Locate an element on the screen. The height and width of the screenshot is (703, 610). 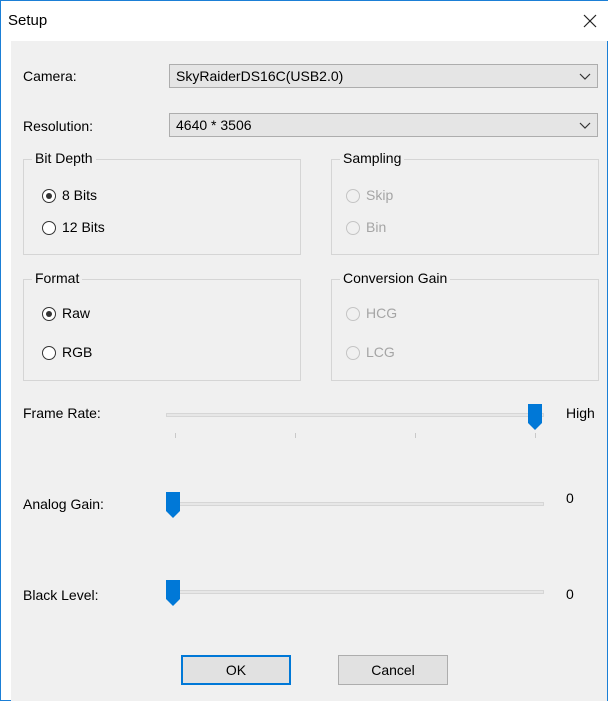
cancel-button: Cancel is located at coordinates (393, 670).